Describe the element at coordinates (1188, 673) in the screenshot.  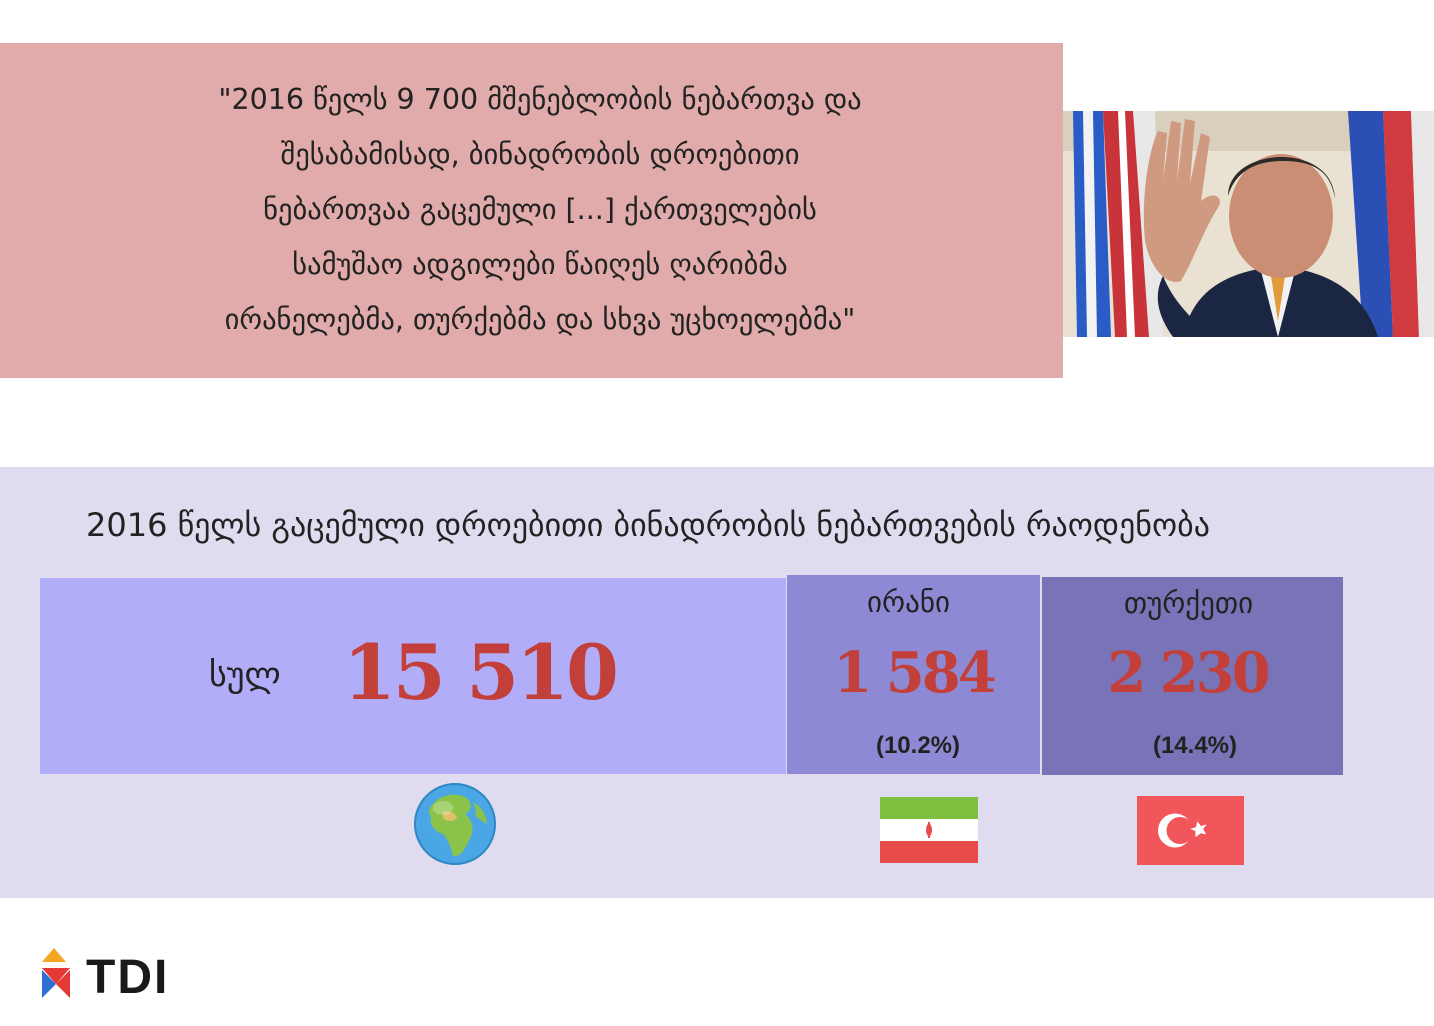
I see `turkey-value: 2 230` at that location.